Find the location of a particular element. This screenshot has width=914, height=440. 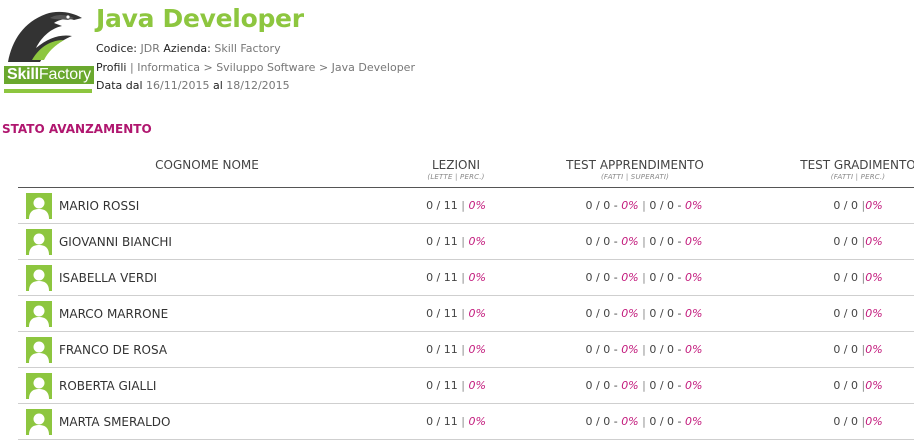

azienda-label: Azienda: is located at coordinates (187, 48).